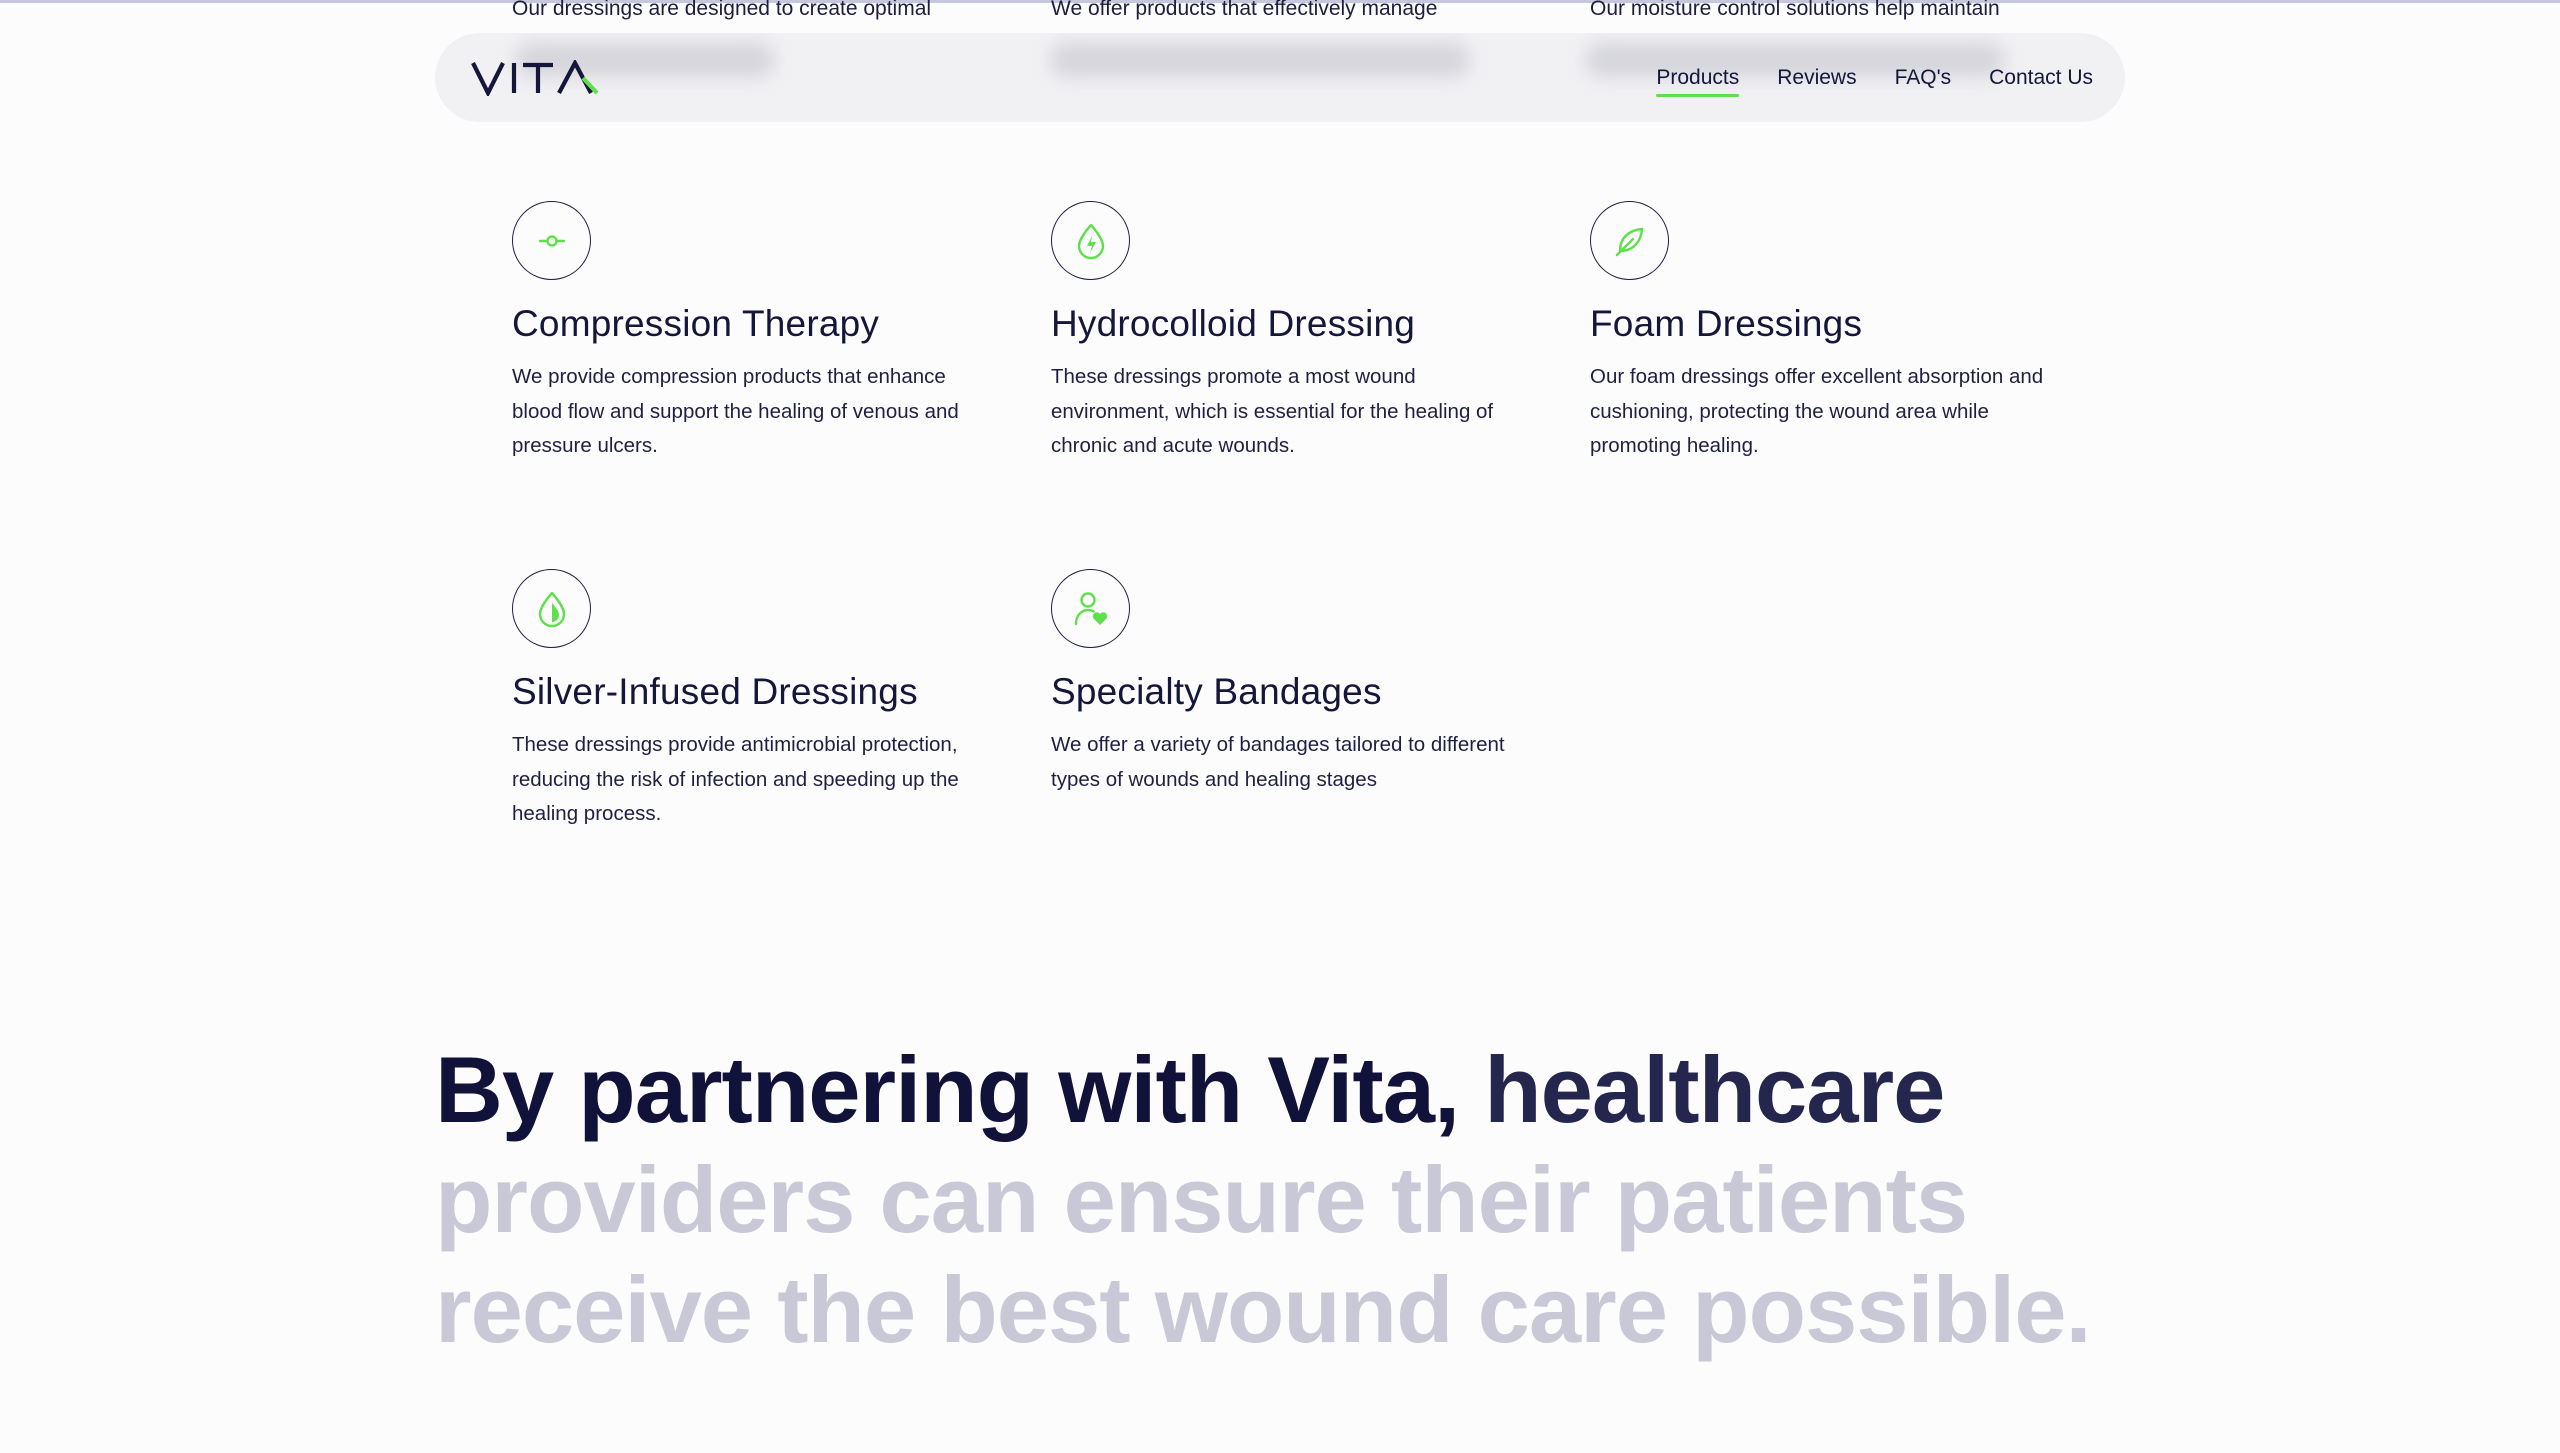 This screenshot has height=1453, width=2560. I want to click on feature-title: Foam Dressings, so click(1726, 323).